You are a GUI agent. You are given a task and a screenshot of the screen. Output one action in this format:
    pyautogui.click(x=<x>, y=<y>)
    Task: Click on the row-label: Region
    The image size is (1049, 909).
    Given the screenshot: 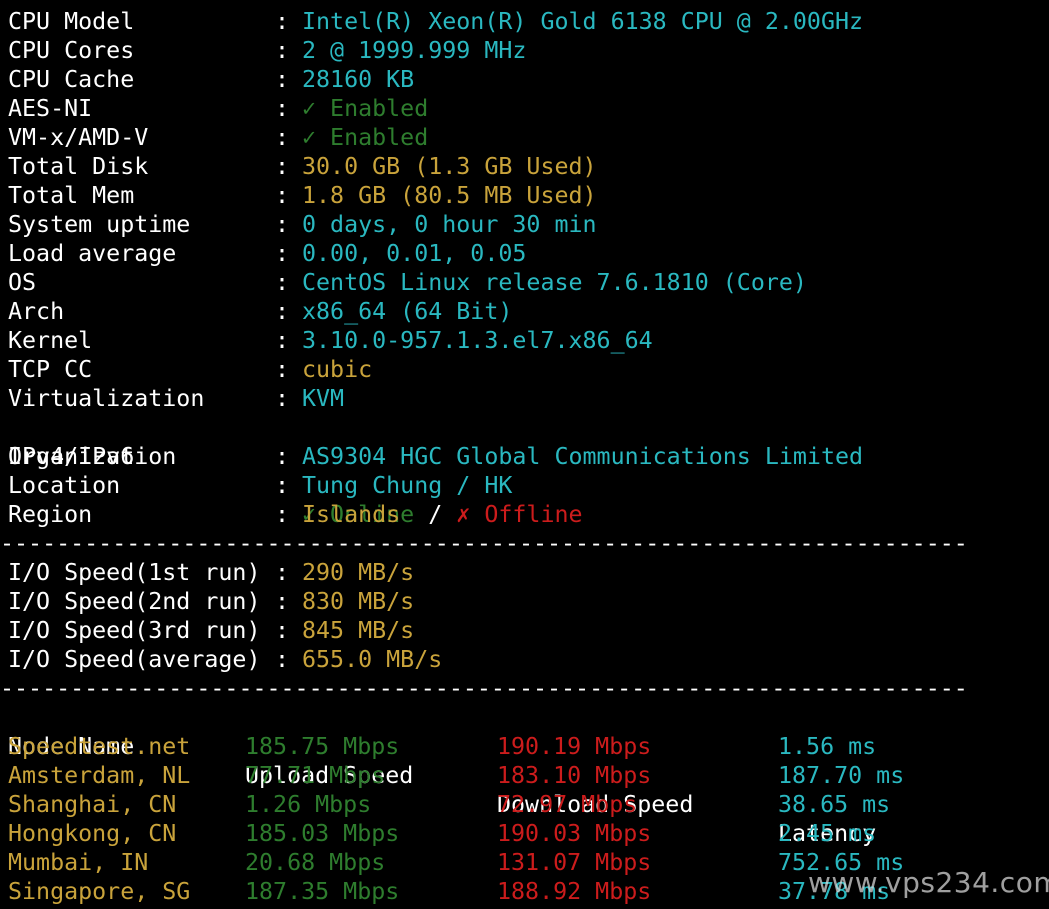 What is the action you would take?
    pyautogui.click(x=50, y=514)
    